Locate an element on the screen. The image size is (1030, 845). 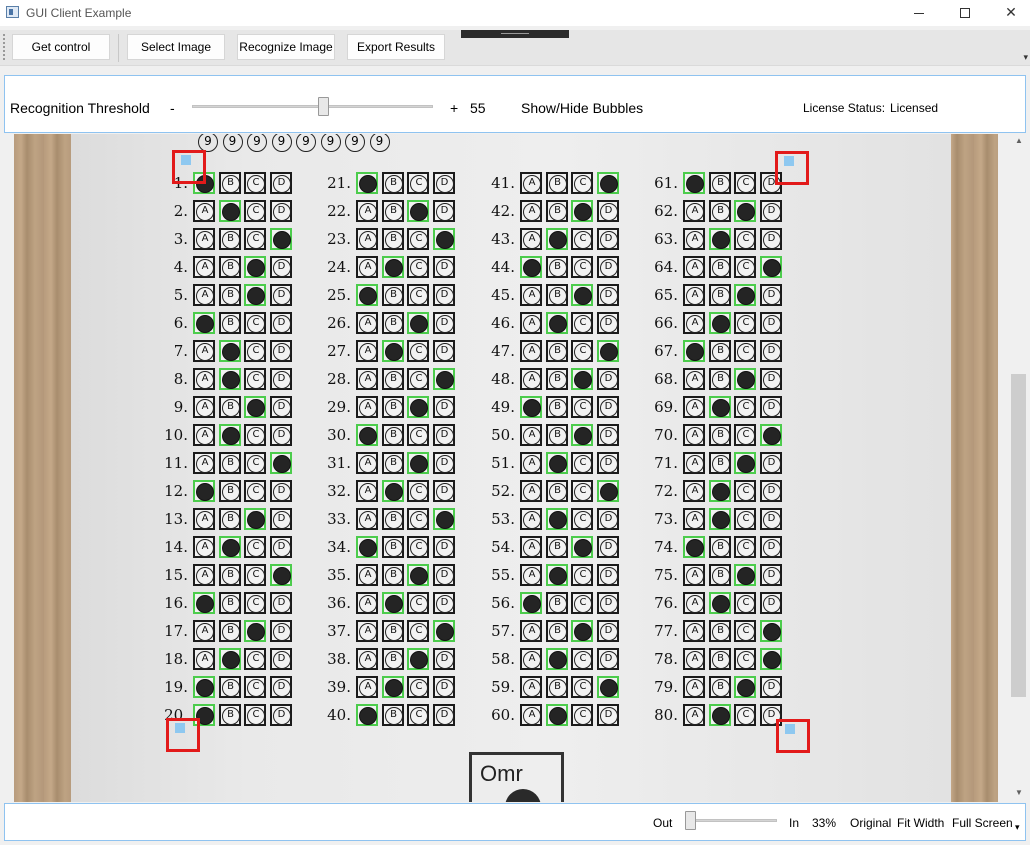
zoom-slider is located at coordinates (733, 820).